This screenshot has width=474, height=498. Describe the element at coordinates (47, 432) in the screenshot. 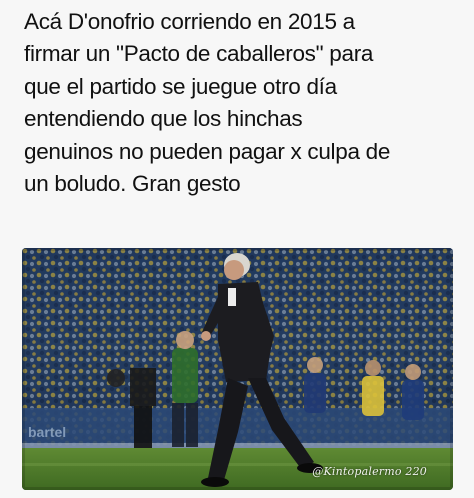

I see `sponsor-board-text: bartel` at that location.